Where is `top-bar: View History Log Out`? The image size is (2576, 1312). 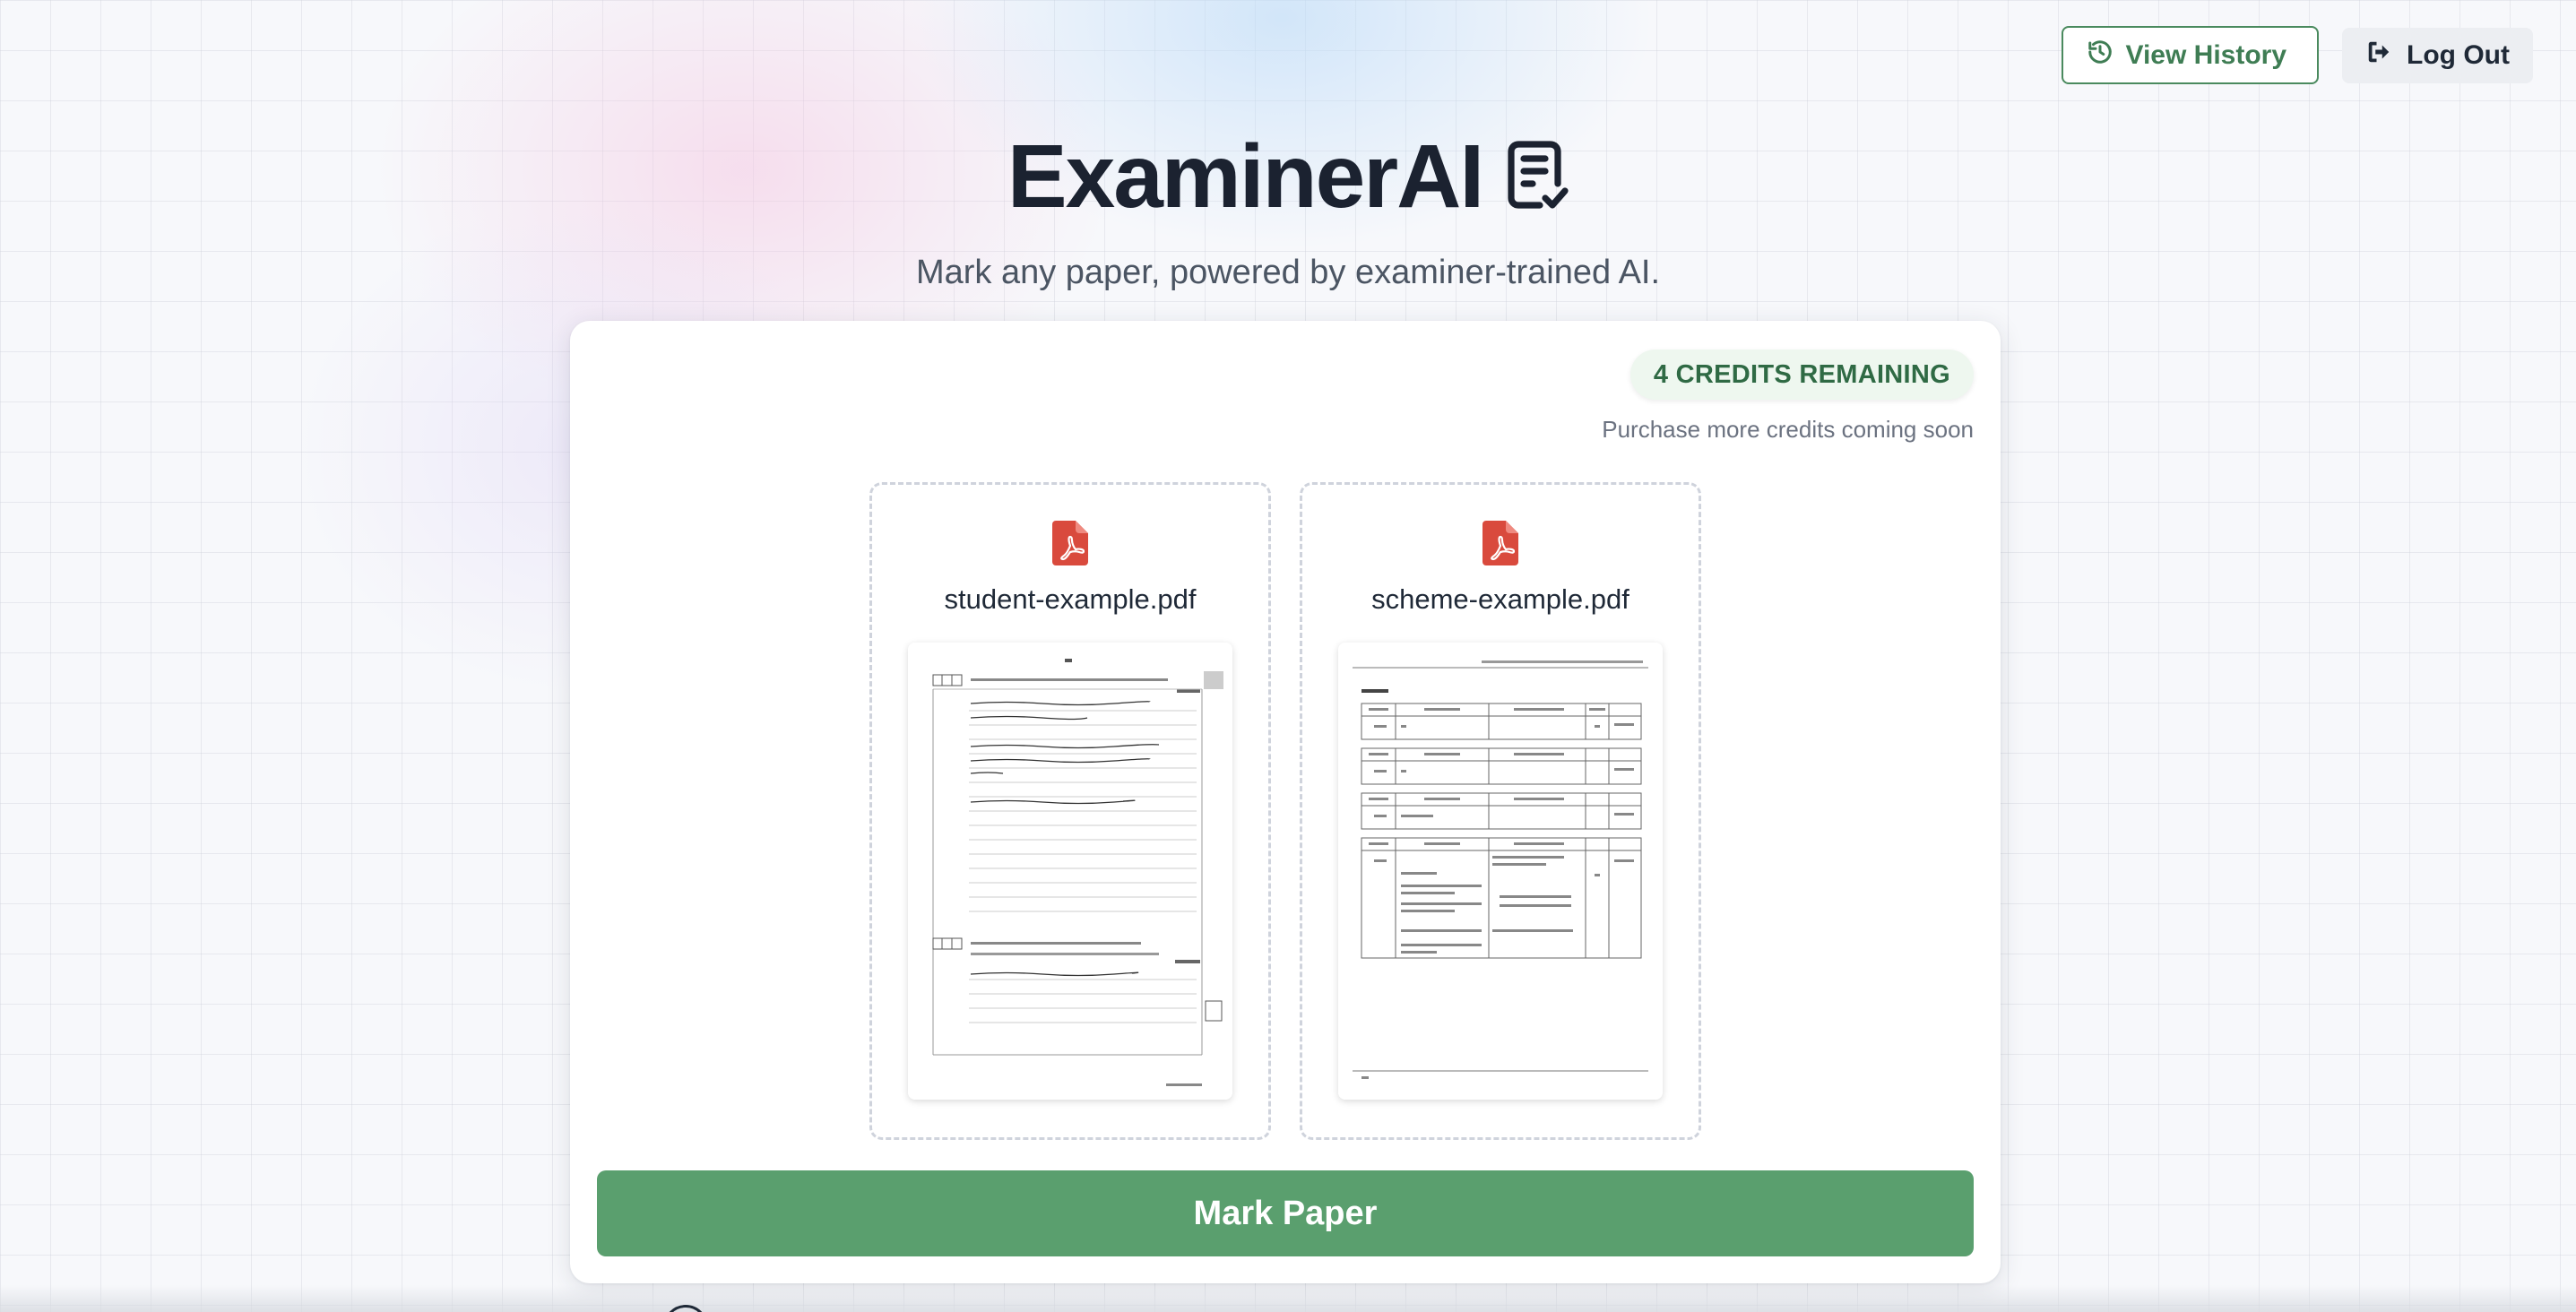
top-bar: View History Log Out is located at coordinates (2297, 55).